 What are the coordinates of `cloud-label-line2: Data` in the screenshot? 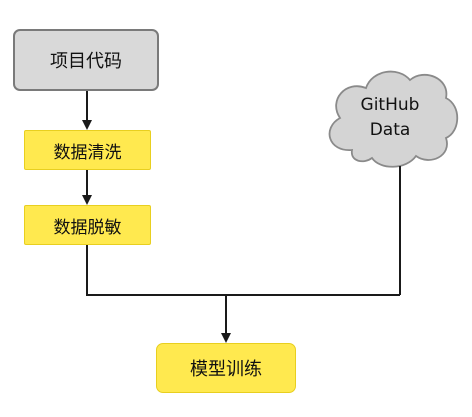 It's located at (390, 130).